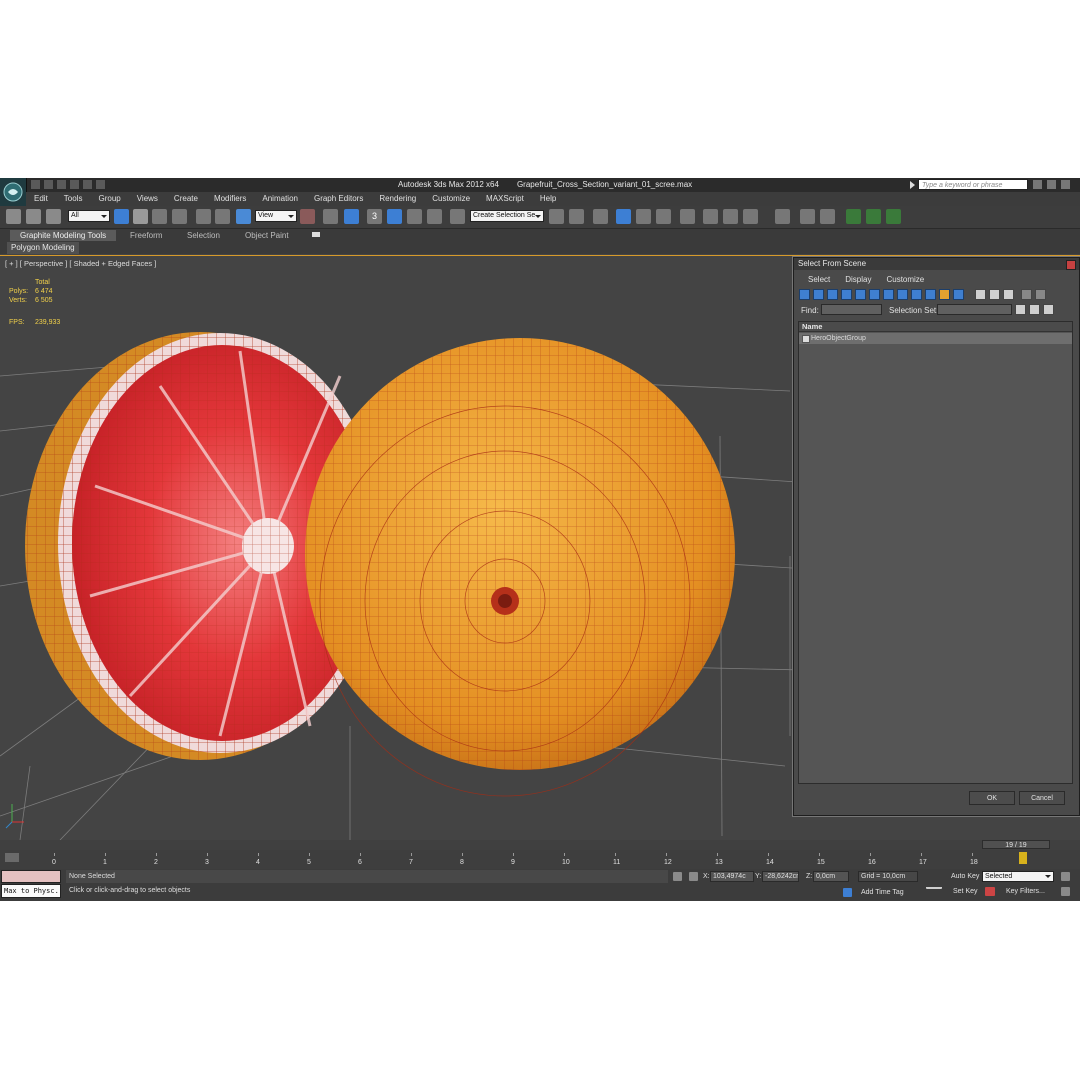 This screenshot has width=1080, height=1080. Describe the element at coordinates (179, 216) in the screenshot. I see `window-crossing-icon` at that location.